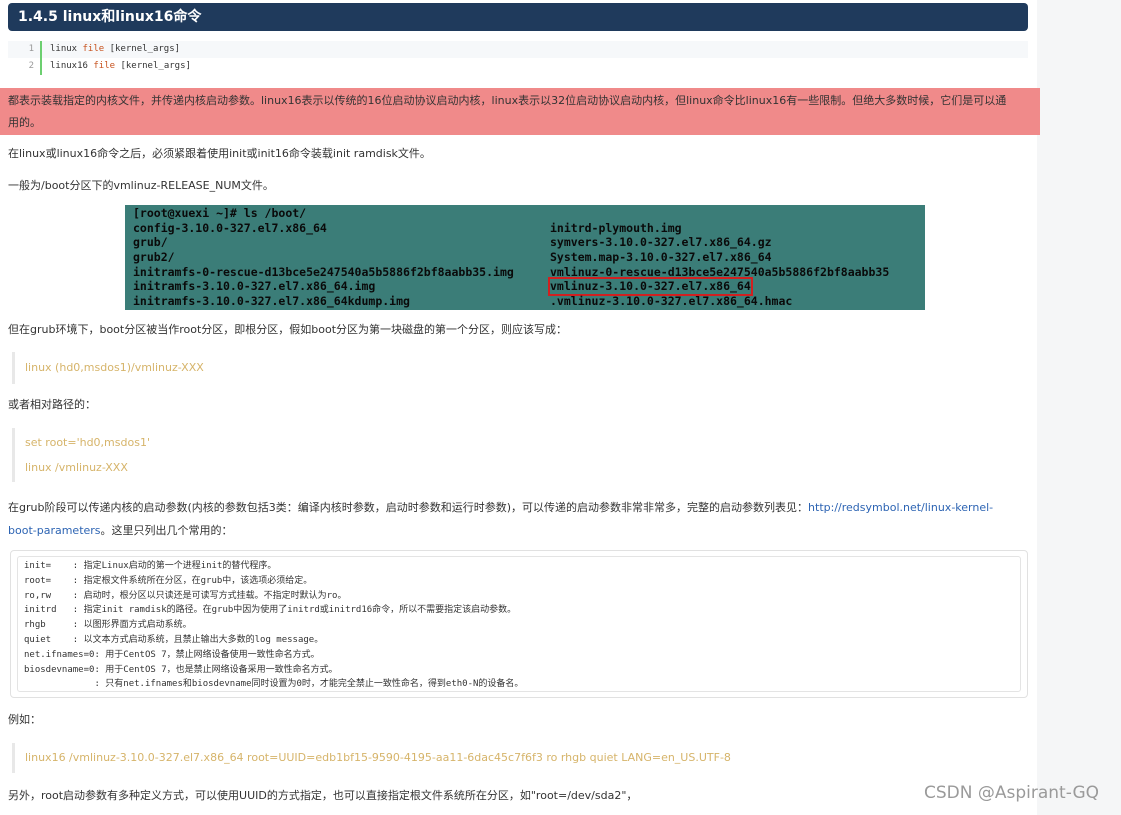 The image size is (1121, 815). What do you see at coordinates (661, 257) in the screenshot?
I see `terminal-file: System.map-3.10.0-327.el7.x86_64` at bounding box center [661, 257].